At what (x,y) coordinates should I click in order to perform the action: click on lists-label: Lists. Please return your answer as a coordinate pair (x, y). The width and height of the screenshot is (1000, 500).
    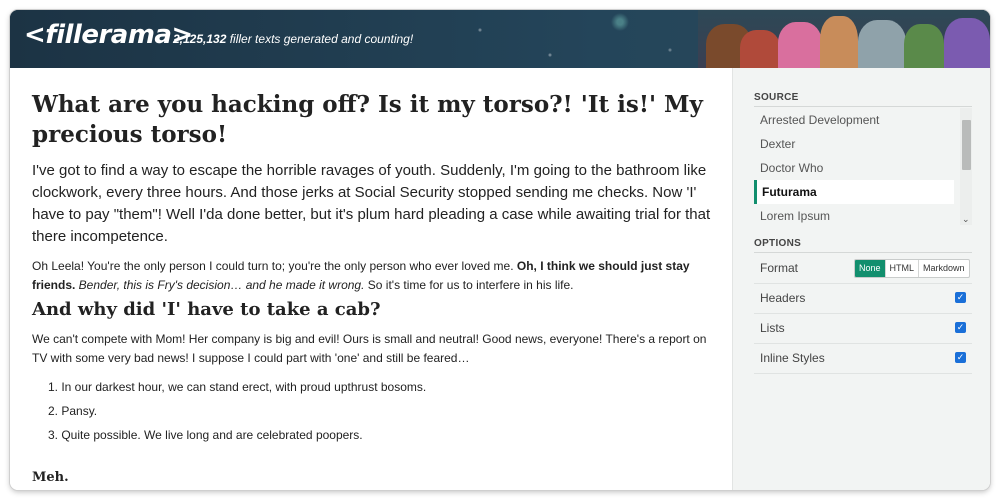
    Looking at the image, I should click on (772, 328).